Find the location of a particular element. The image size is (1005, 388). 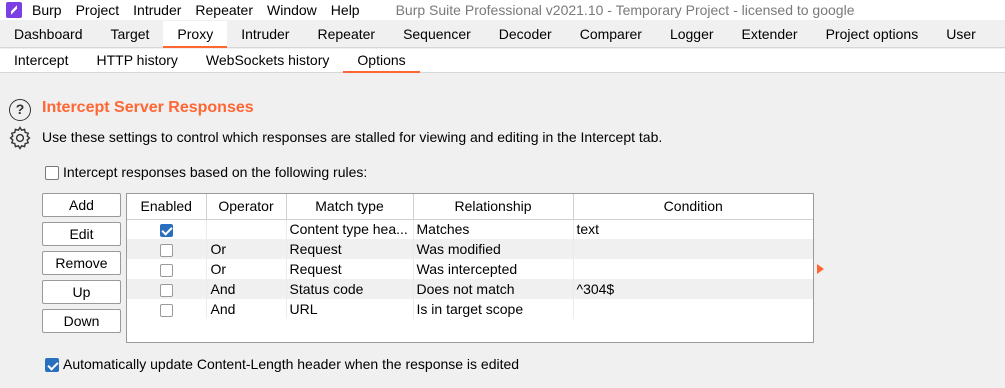

menu-help: Help is located at coordinates (345, 10).